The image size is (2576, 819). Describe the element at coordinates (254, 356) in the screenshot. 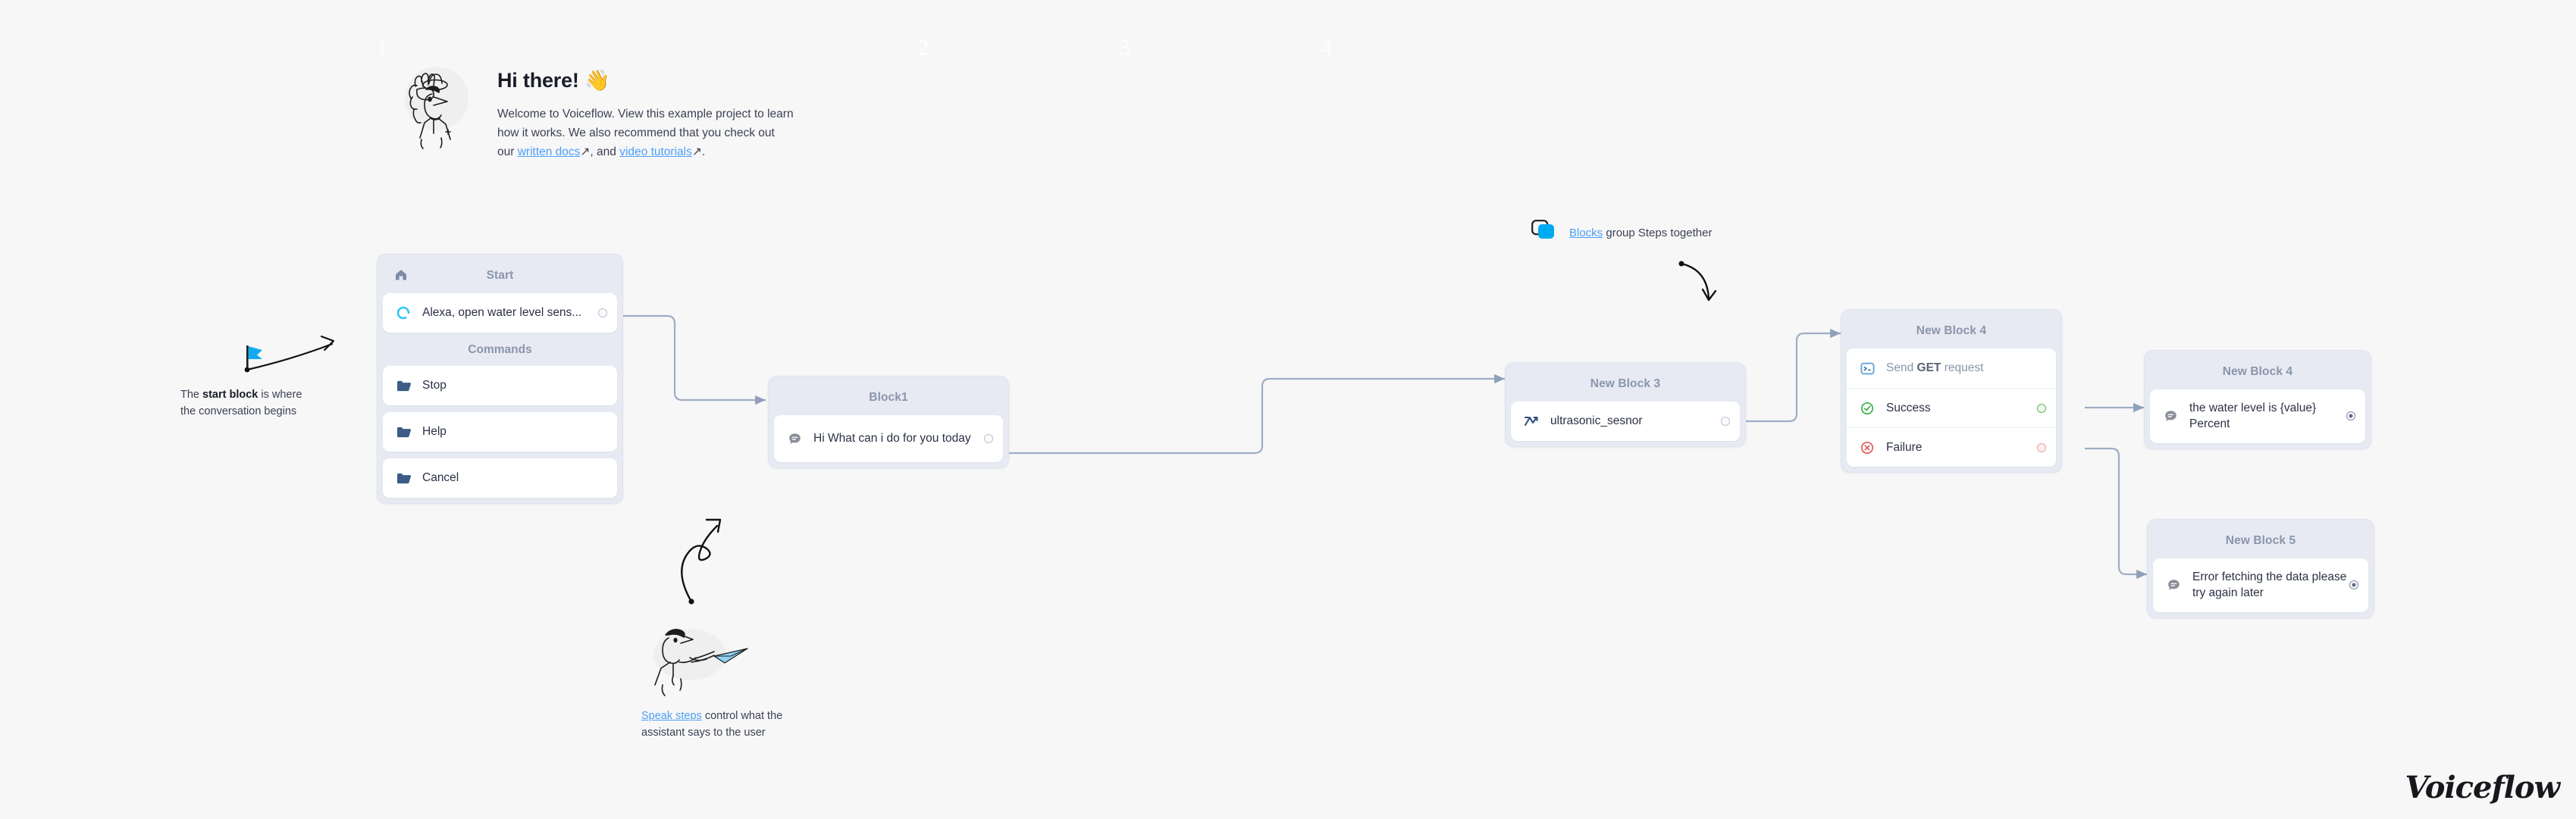

I see `flag-icon` at that location.